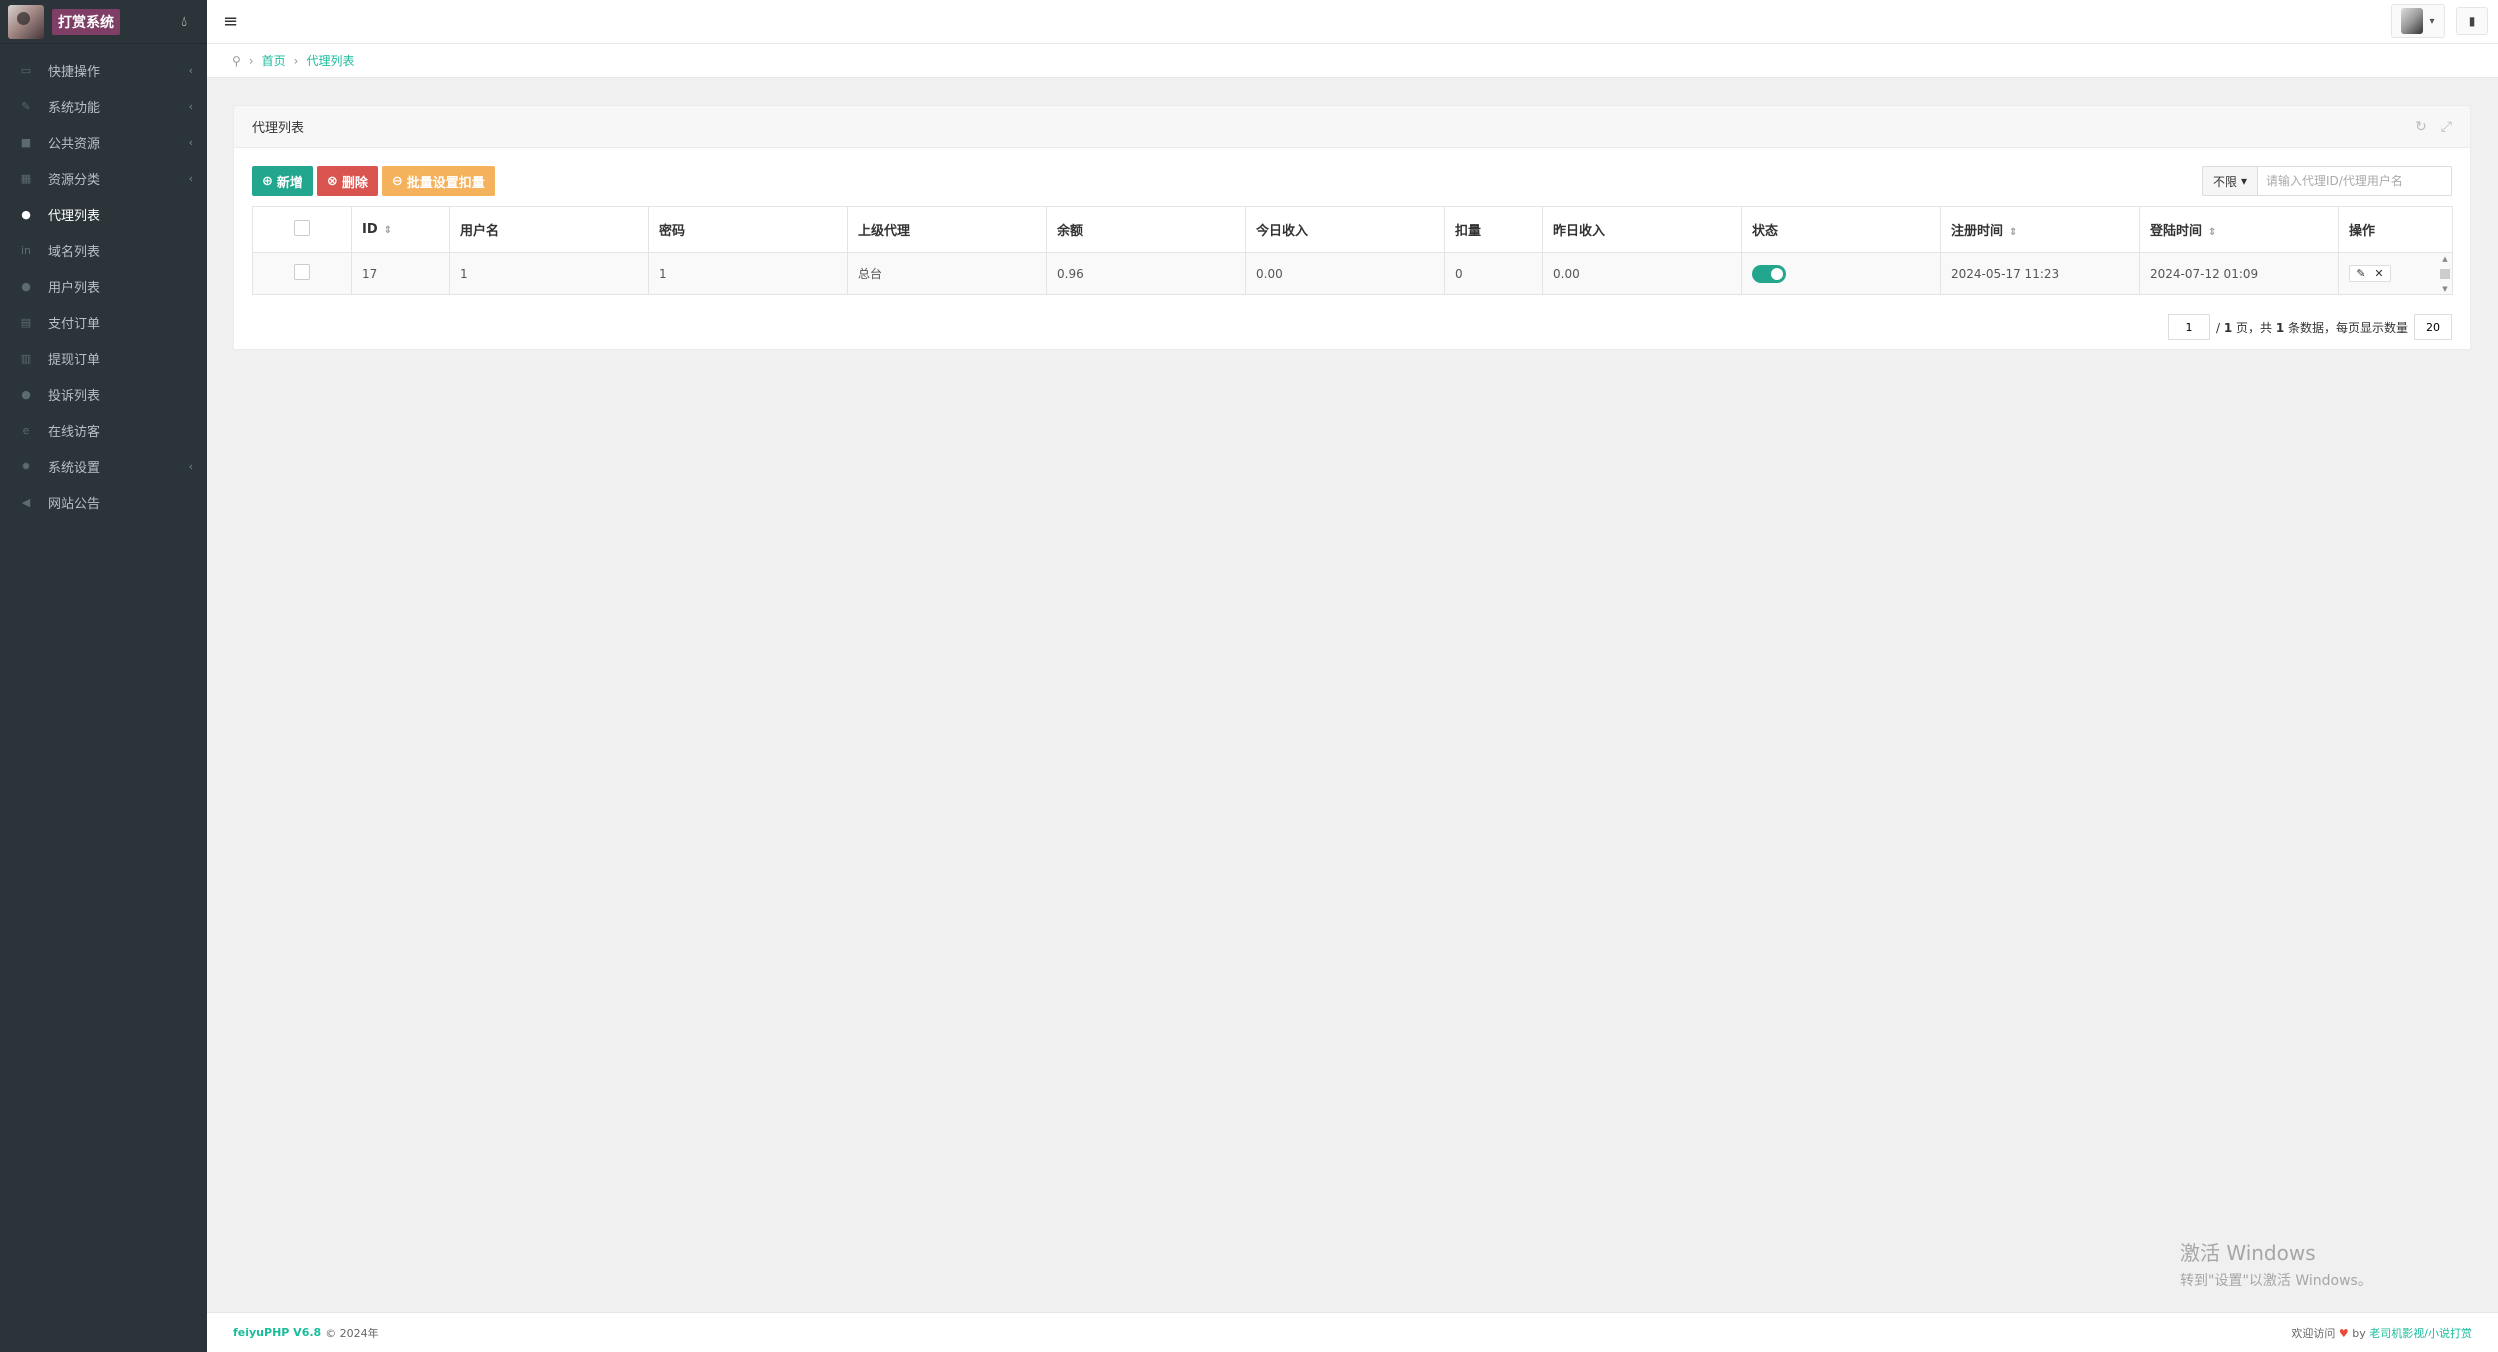 The image size is (2498, 1352). I want to click on bullhorn-icon: ◀, so click(26, 502).